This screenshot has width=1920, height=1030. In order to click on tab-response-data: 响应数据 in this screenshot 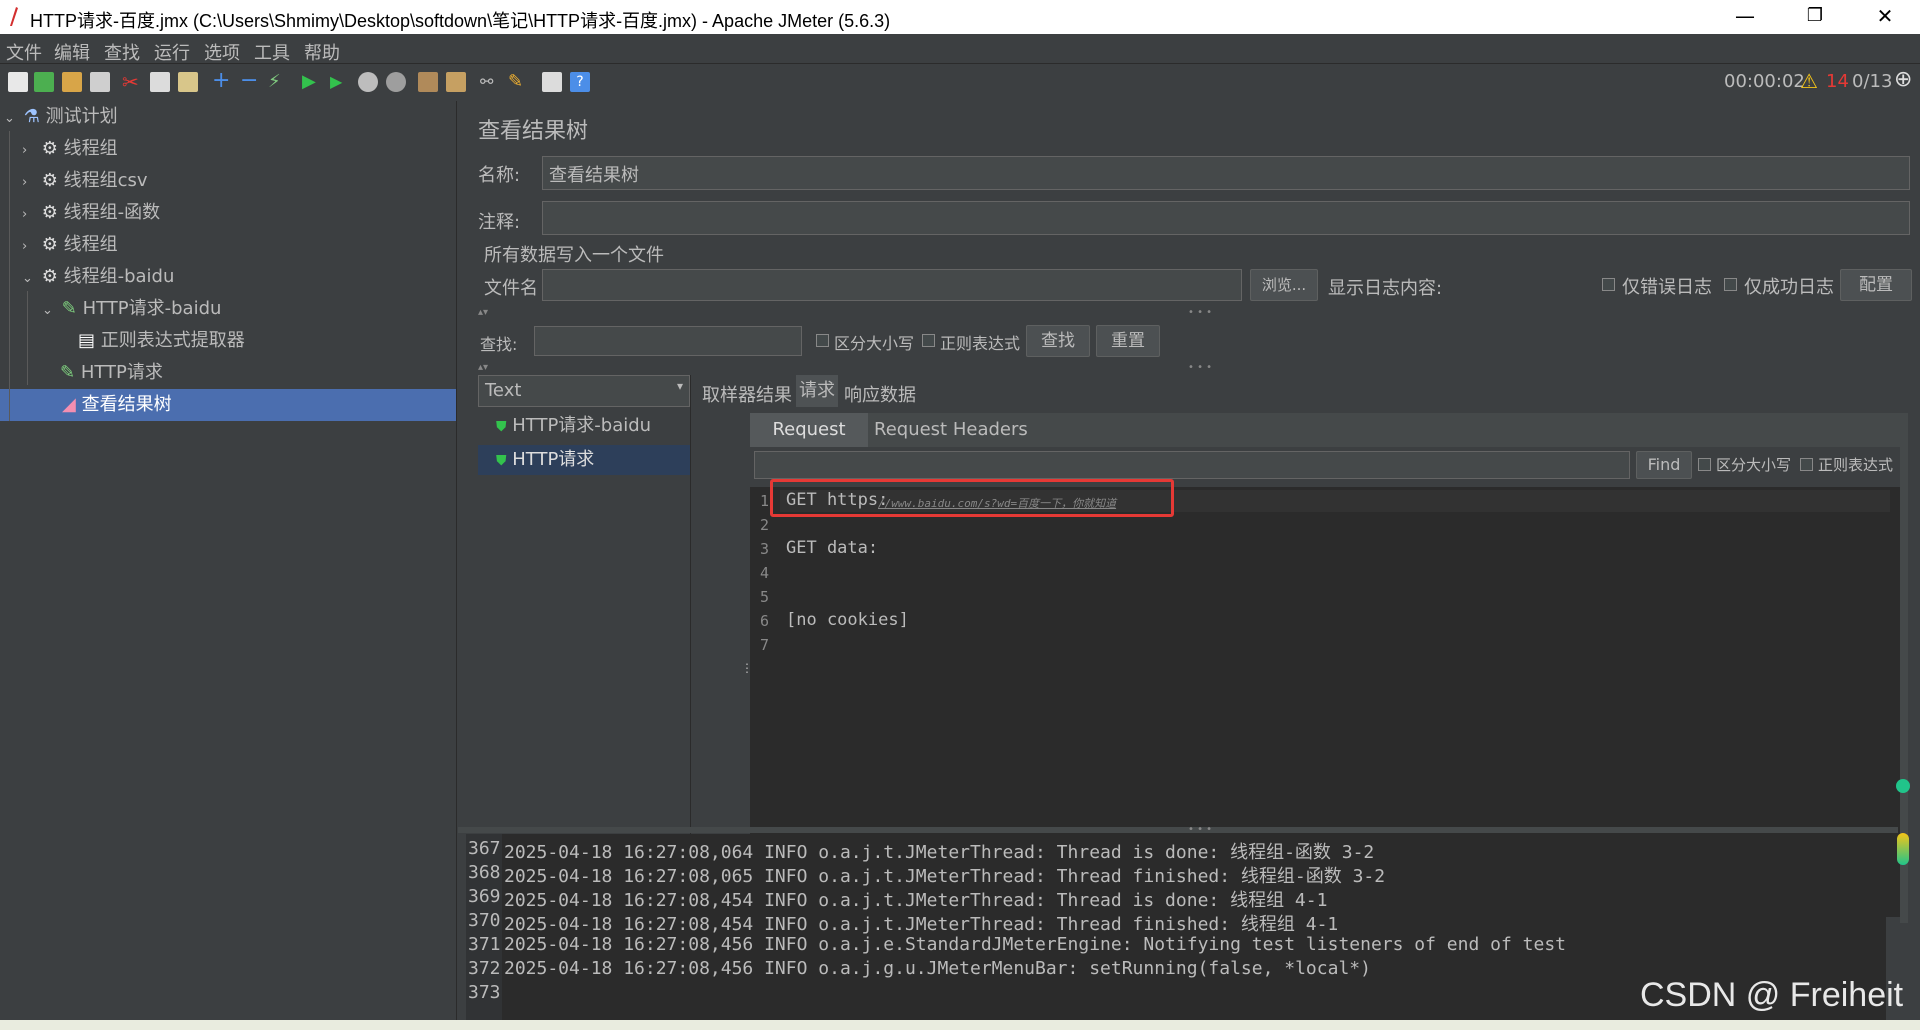, I will do `click(880, 394)`.